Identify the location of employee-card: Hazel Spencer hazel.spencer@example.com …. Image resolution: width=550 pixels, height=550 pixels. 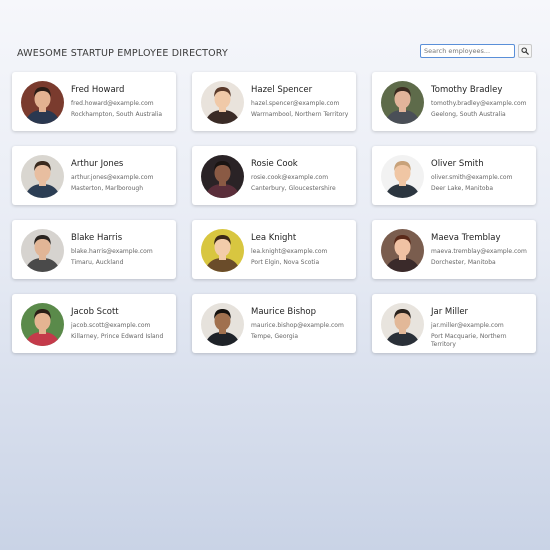
(274, 101).